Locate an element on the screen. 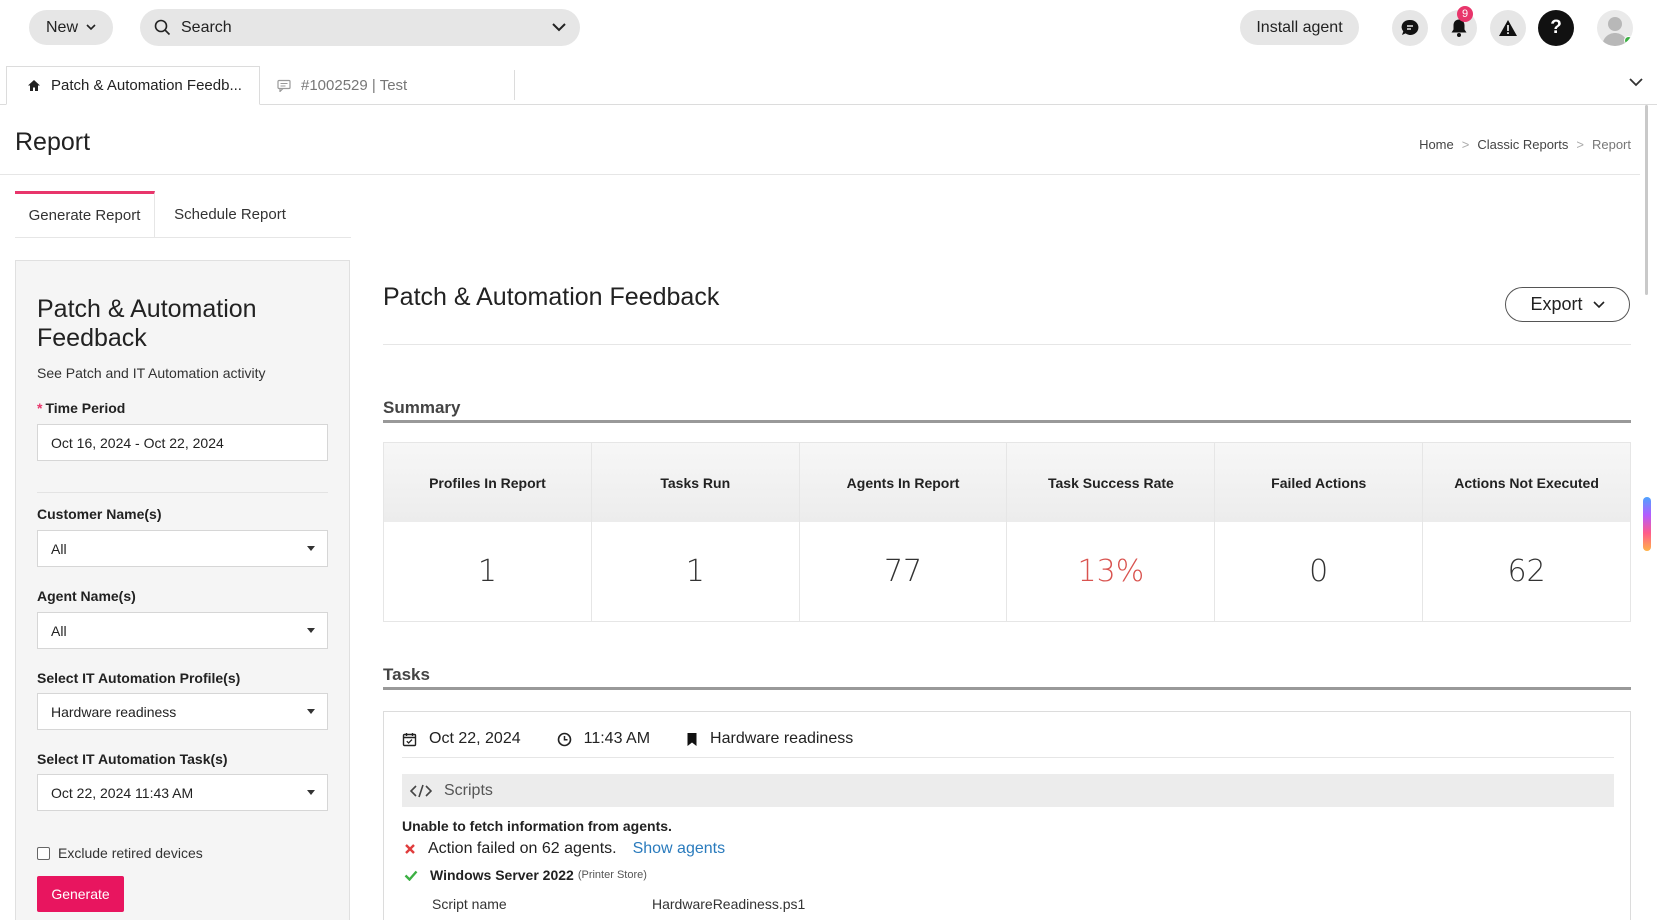 The height and width of the screenshot is (920, 1657). exclude-retired-checkbox: Exclude retired devices is located at coordinates (120, 853).